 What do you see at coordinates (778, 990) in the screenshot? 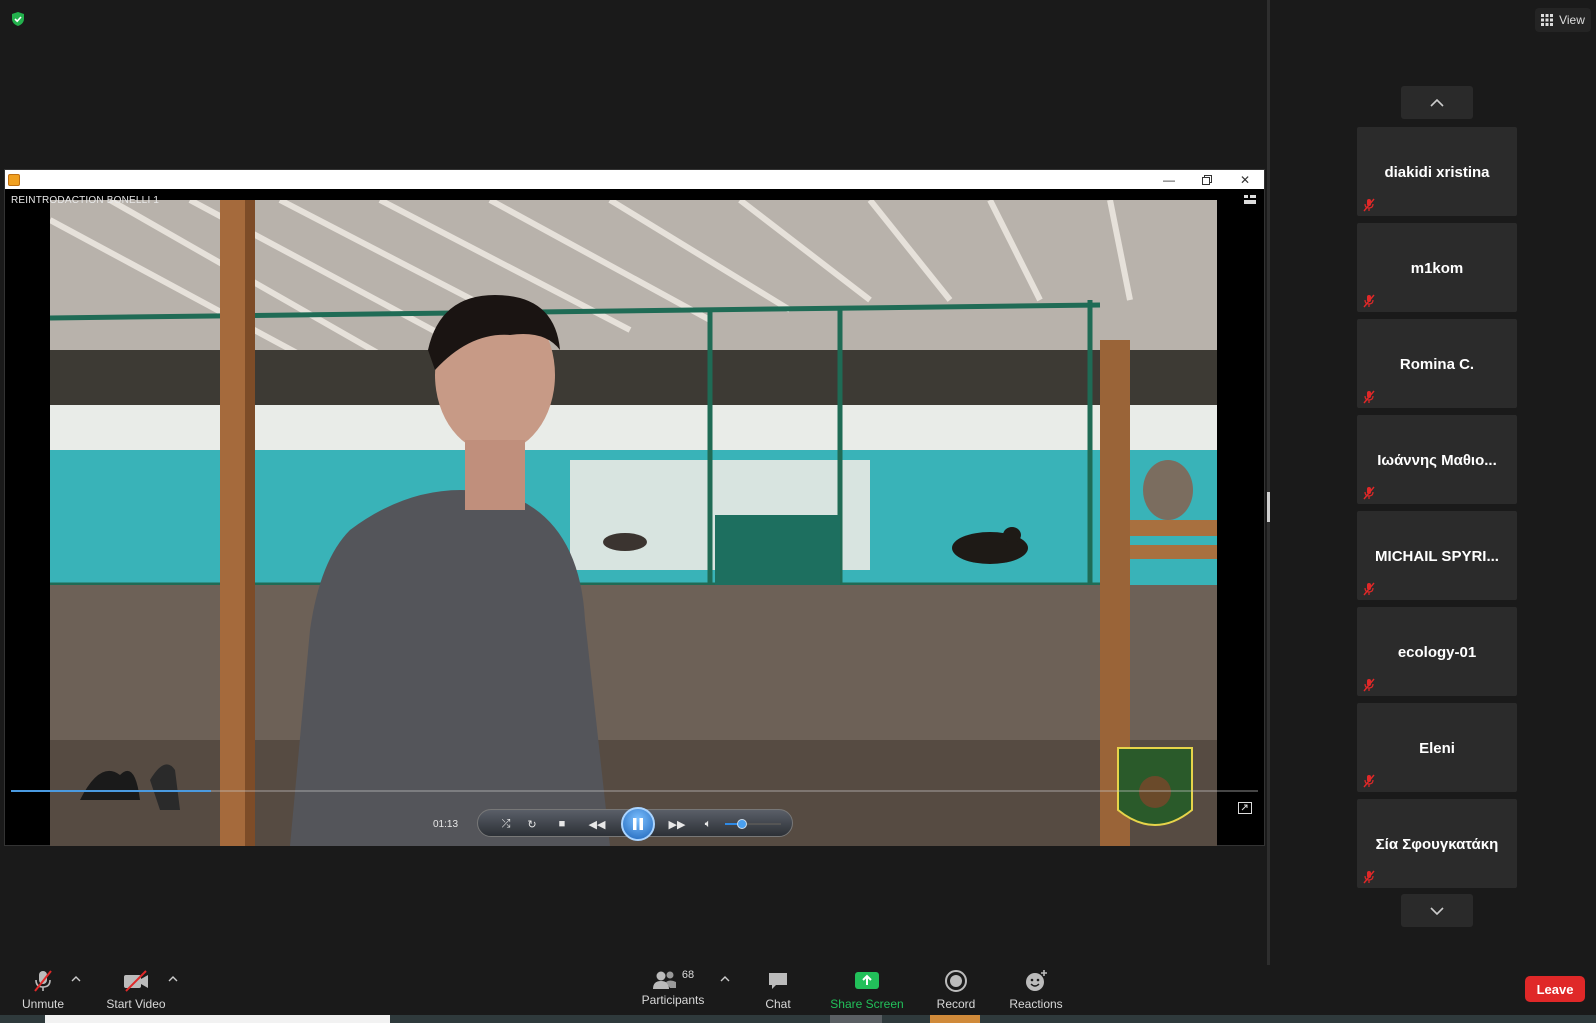
I see `chat-button: Chat` at bounding box center [778, 990].